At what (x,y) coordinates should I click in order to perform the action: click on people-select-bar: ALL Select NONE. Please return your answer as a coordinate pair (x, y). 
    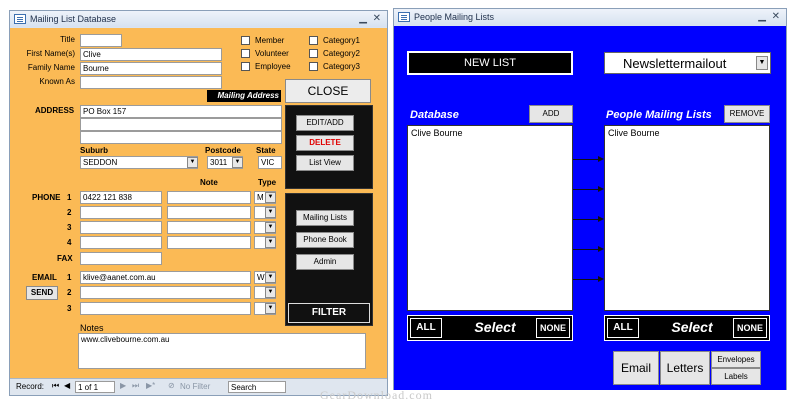
    Looking at the image, I should click on (687, 328).